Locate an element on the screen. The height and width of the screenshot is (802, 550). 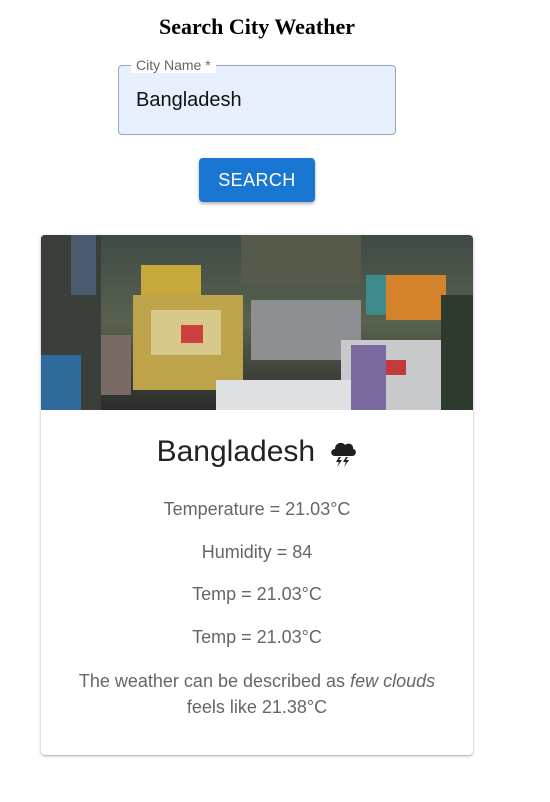
search-button: SEARCH is located at coordinates (257, 180).